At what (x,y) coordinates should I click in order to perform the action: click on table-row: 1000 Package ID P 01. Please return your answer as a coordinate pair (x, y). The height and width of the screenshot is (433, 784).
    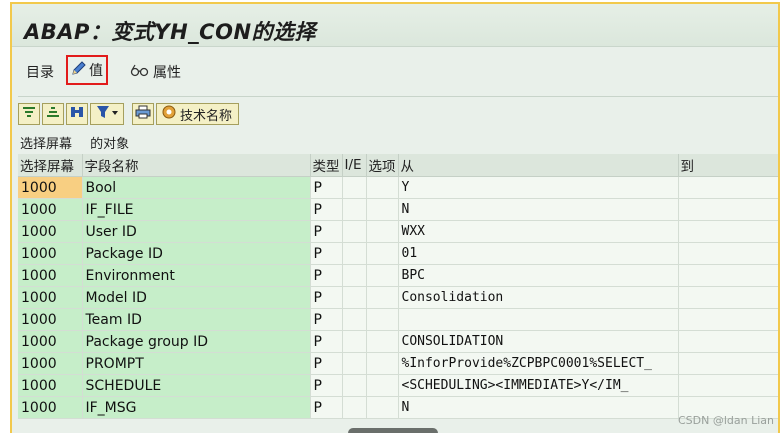
    Looking at the image, I should click on (398, 253).